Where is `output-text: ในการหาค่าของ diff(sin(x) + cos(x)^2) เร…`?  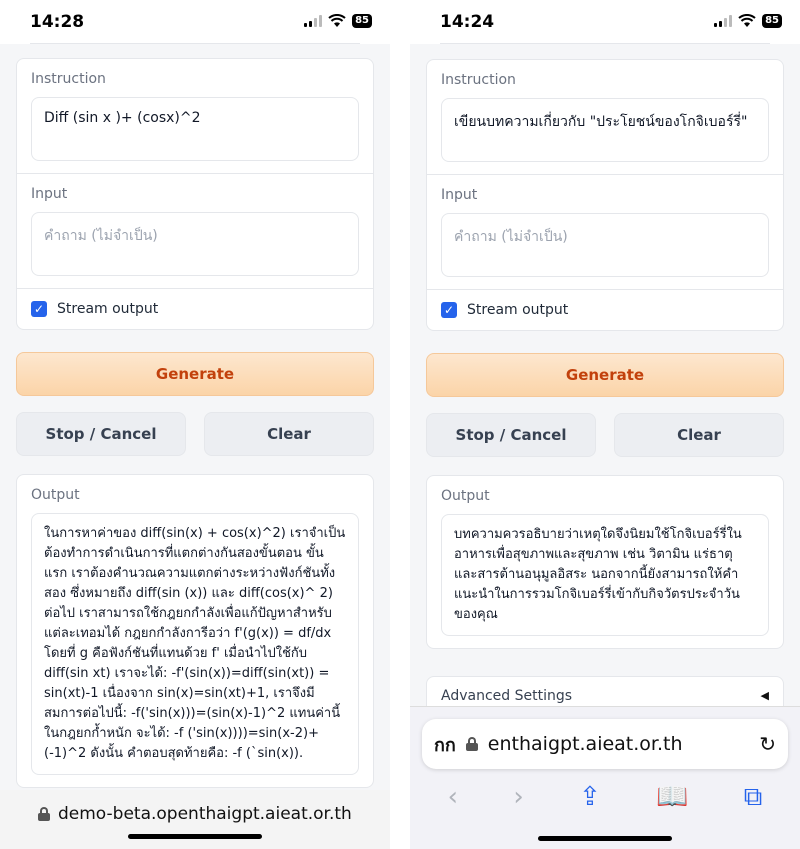 output-text: ในการหาค่าของ diff(sin(x) + cos(x)^2) เร… is located at coordinates (195, 644).